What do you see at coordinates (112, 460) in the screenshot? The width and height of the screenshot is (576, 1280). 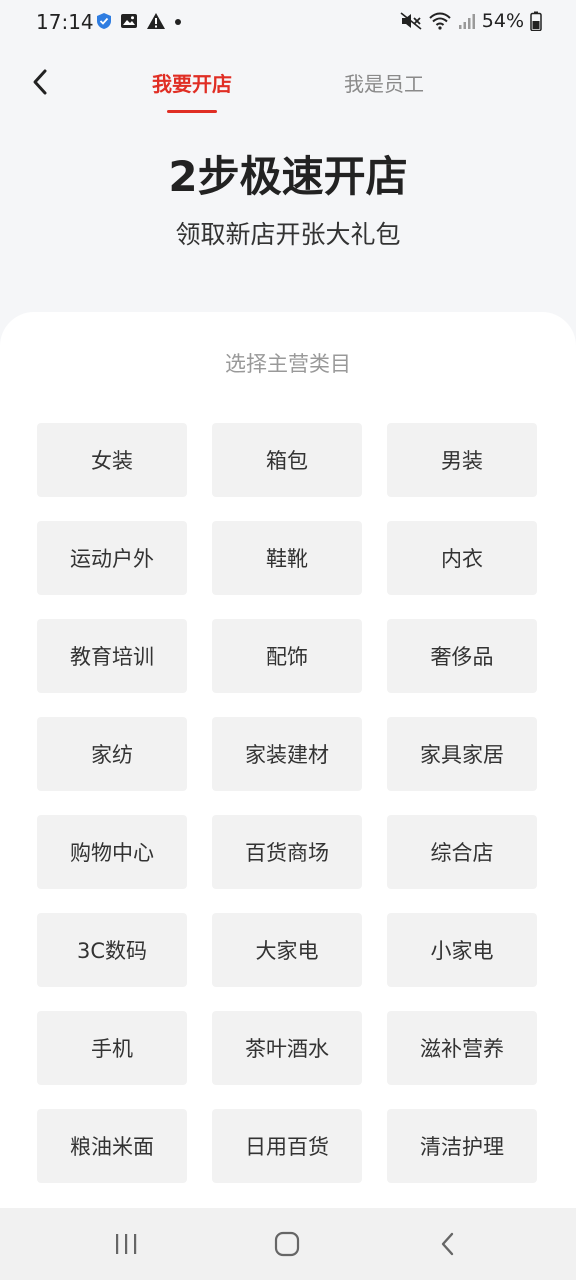 I see `category-item: 女装` at bounding box center [112, 460].